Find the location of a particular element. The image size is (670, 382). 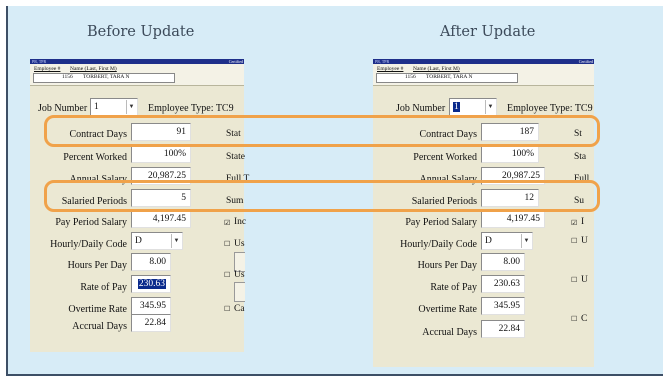

side-state-label: Sta is located at coordinates (580, 157).